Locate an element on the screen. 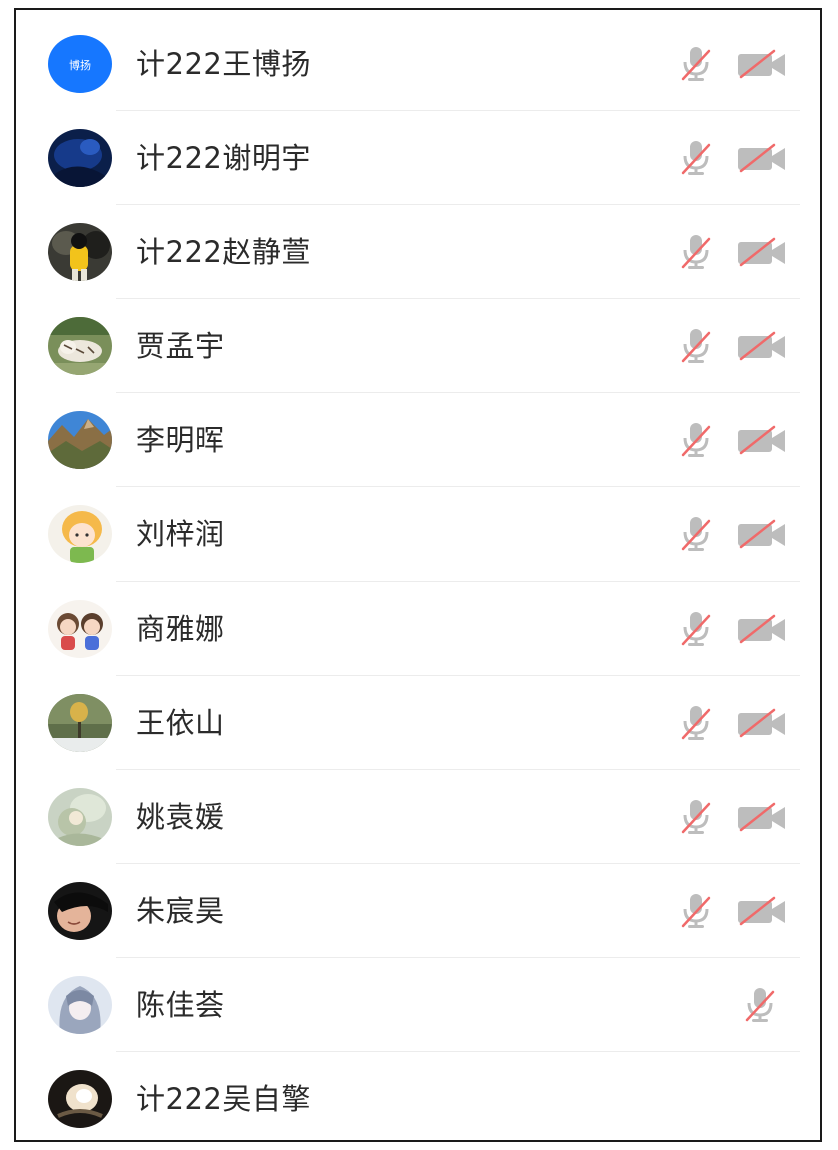 This screenshot has height=1150, width=838. participant-name: 姚袁媛 is located at coordinates (180, 816).